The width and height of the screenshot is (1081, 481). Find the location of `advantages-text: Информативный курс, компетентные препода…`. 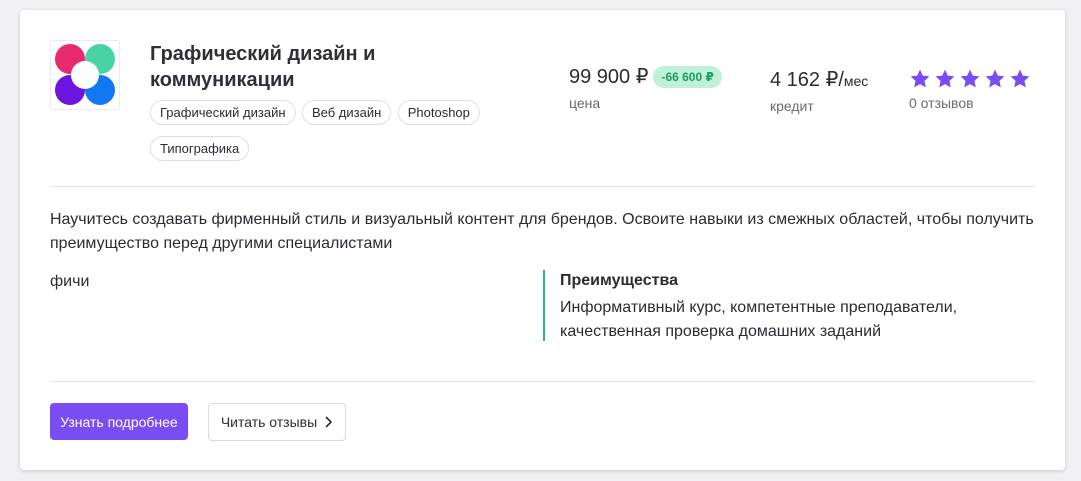

advantages-text: Информативный курс, компетентные препода… is located at coordinates (759, 319).